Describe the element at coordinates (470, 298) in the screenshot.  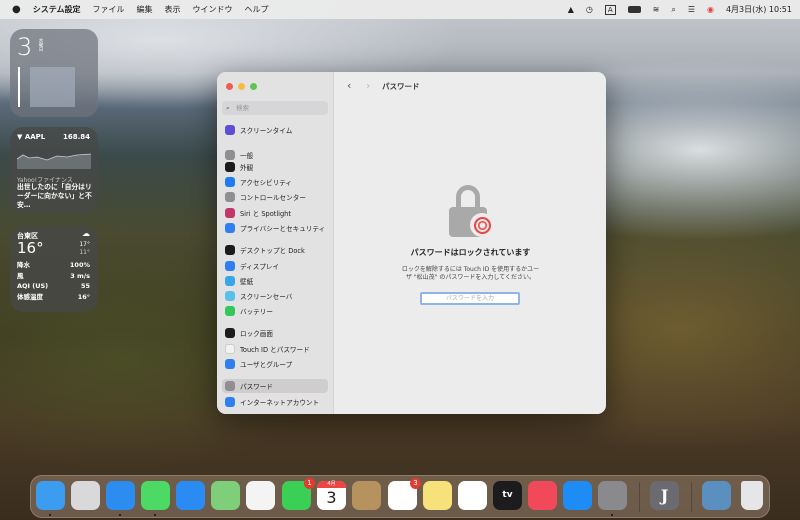
I see `password-input: パスワードを入力` at that location.